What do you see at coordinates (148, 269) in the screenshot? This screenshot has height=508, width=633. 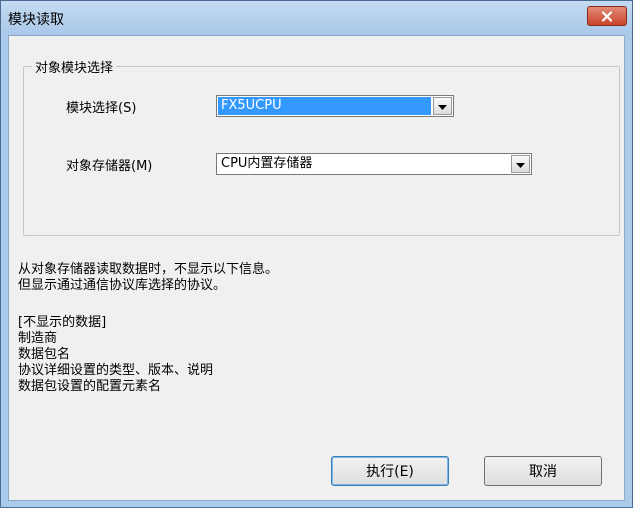 I see `info-text-line: 从对象存储器读取数据时，不显示以下信息。` at bounding box center [148, 269].